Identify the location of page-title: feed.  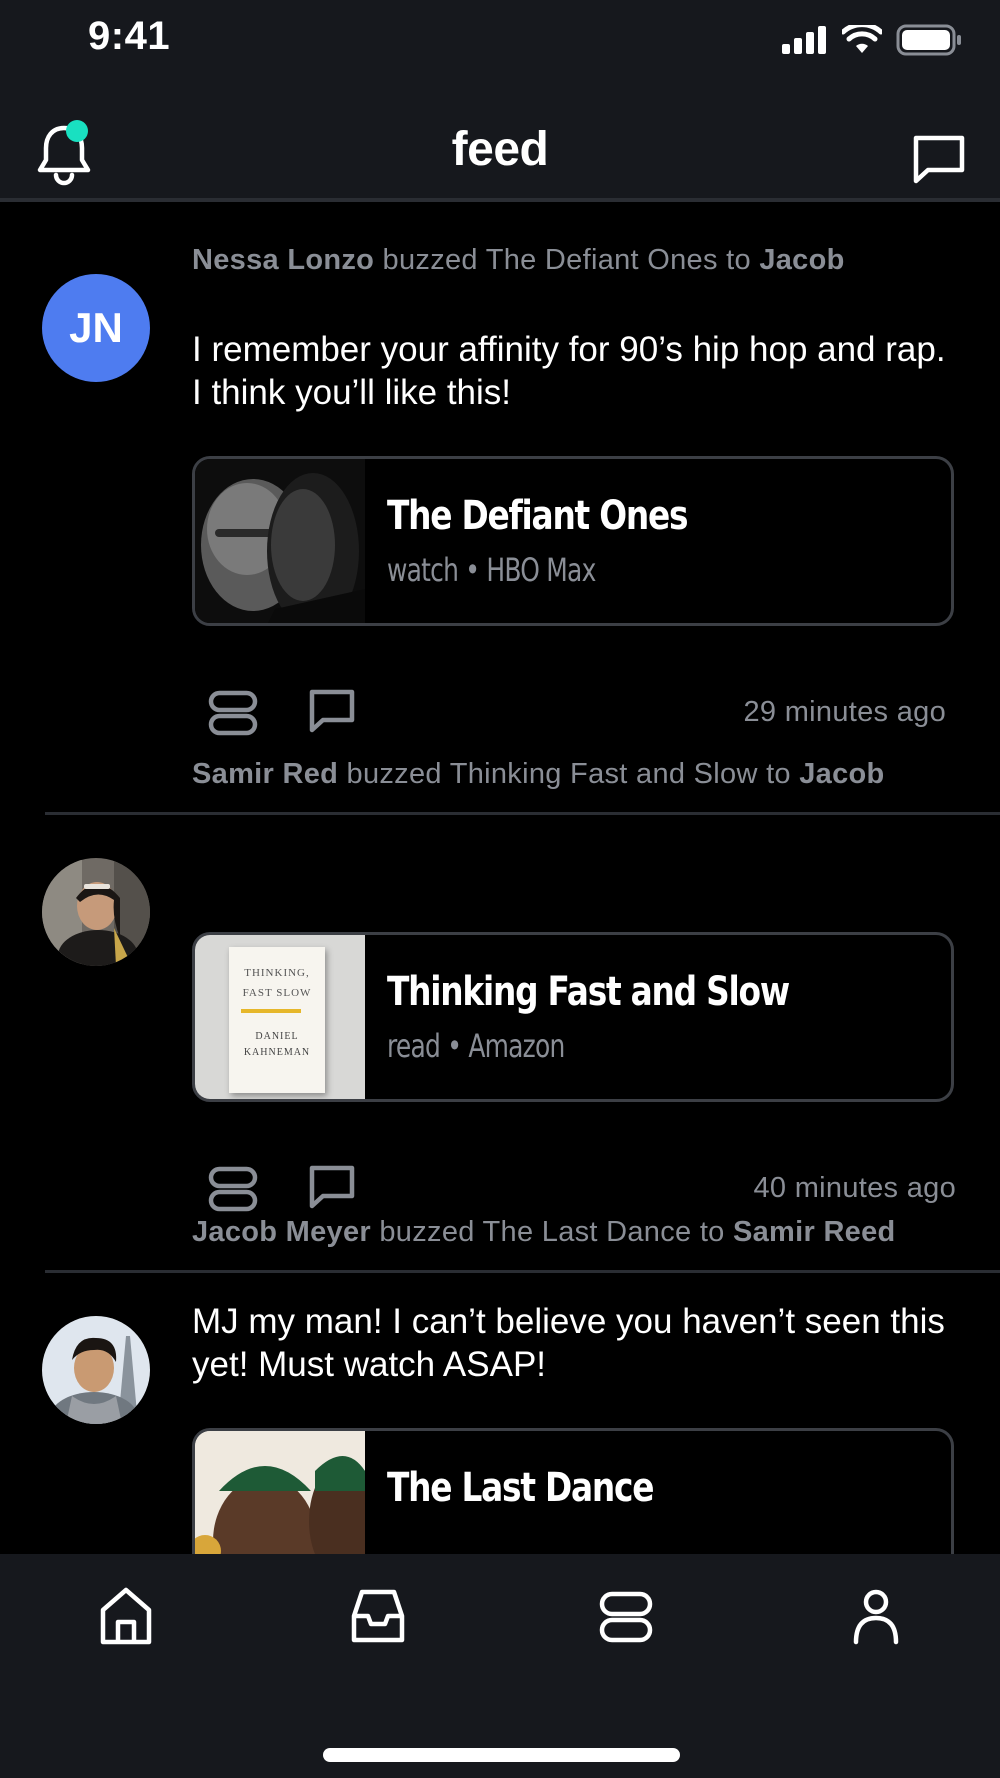
(500, 149).